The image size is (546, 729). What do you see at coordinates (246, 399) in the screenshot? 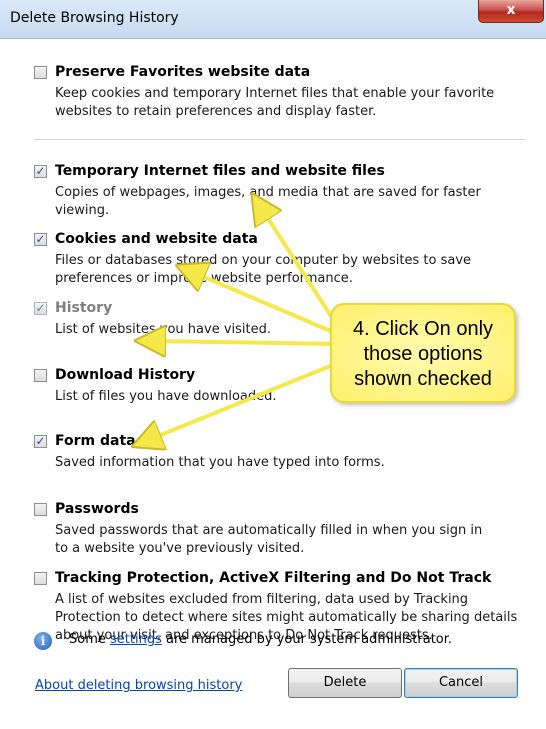
I see `arrow-to-form-data` at bounding box center [246, 399].